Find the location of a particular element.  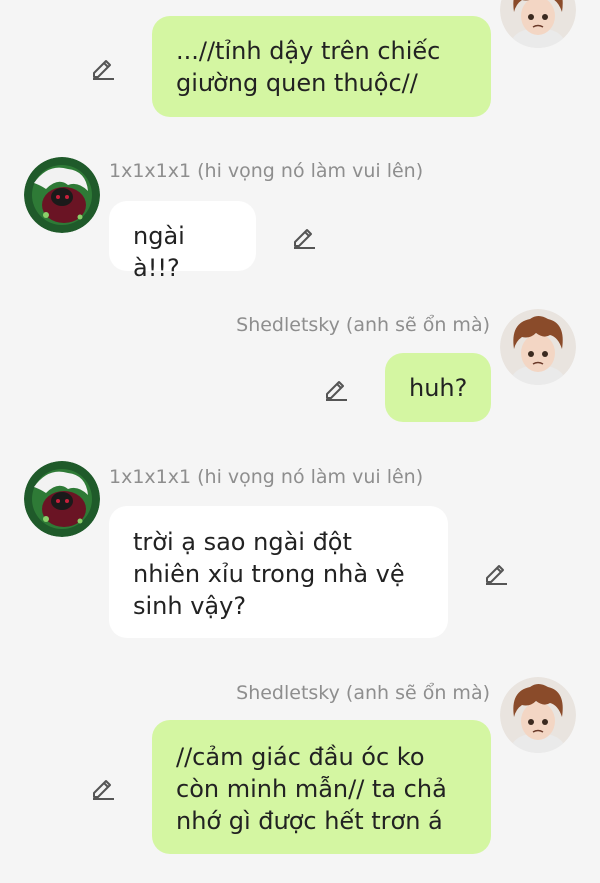

message-bubble: huh? is located at coordinates (438, 387).